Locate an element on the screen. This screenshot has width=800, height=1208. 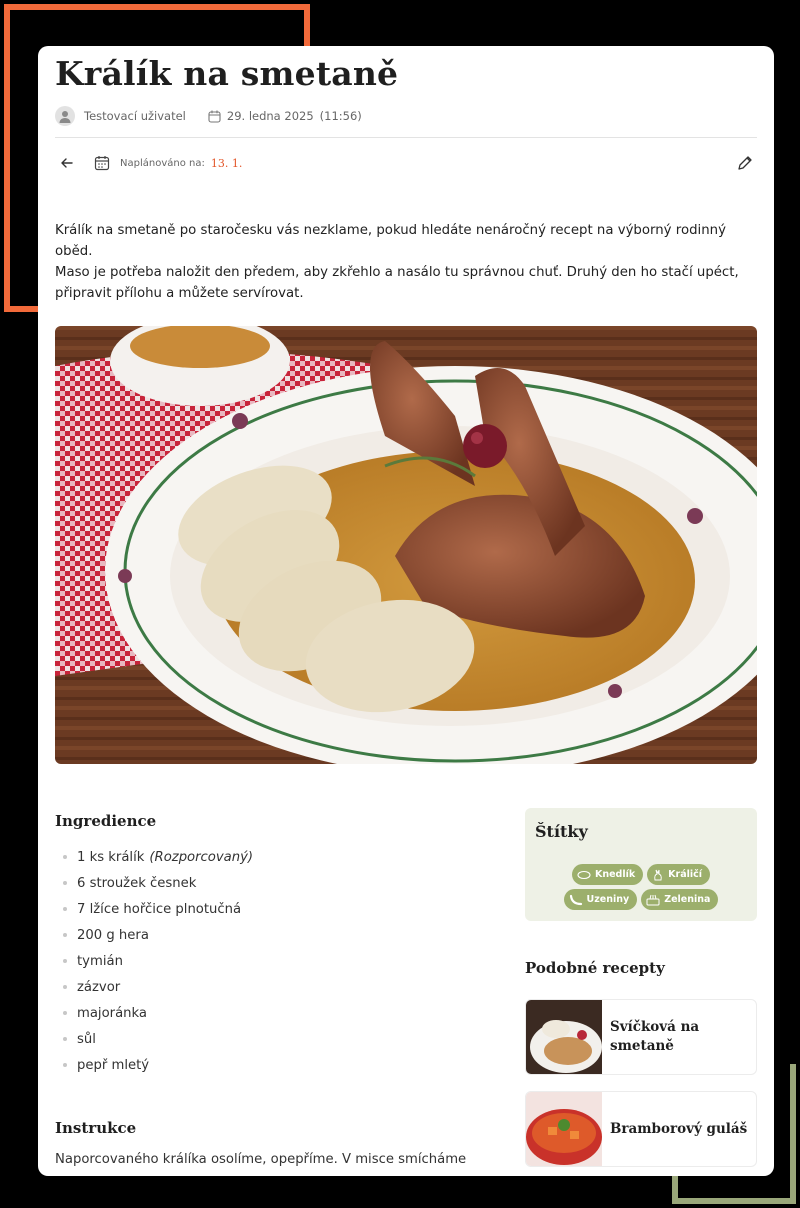
tag-zelenina: Zelenina is located at coordinates (680, 899).